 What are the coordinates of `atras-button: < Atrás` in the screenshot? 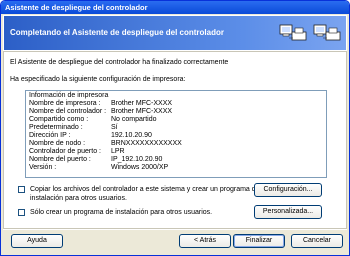 It's located at (205, 241).